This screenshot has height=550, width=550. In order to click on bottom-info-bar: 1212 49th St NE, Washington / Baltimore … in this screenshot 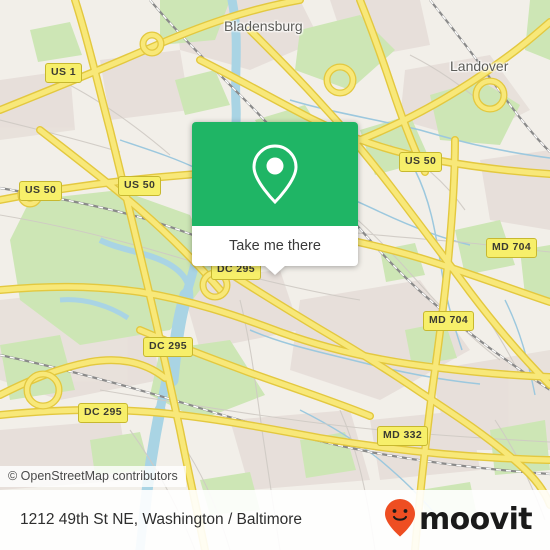, I will do `click(275, 520)`.